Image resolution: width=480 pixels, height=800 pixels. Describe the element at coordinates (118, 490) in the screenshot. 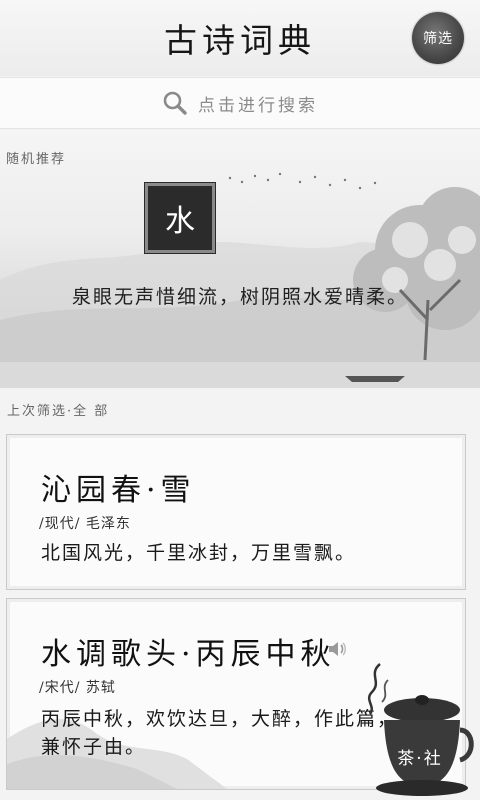

I see `poem-title: 沁园春·雪` at that location.